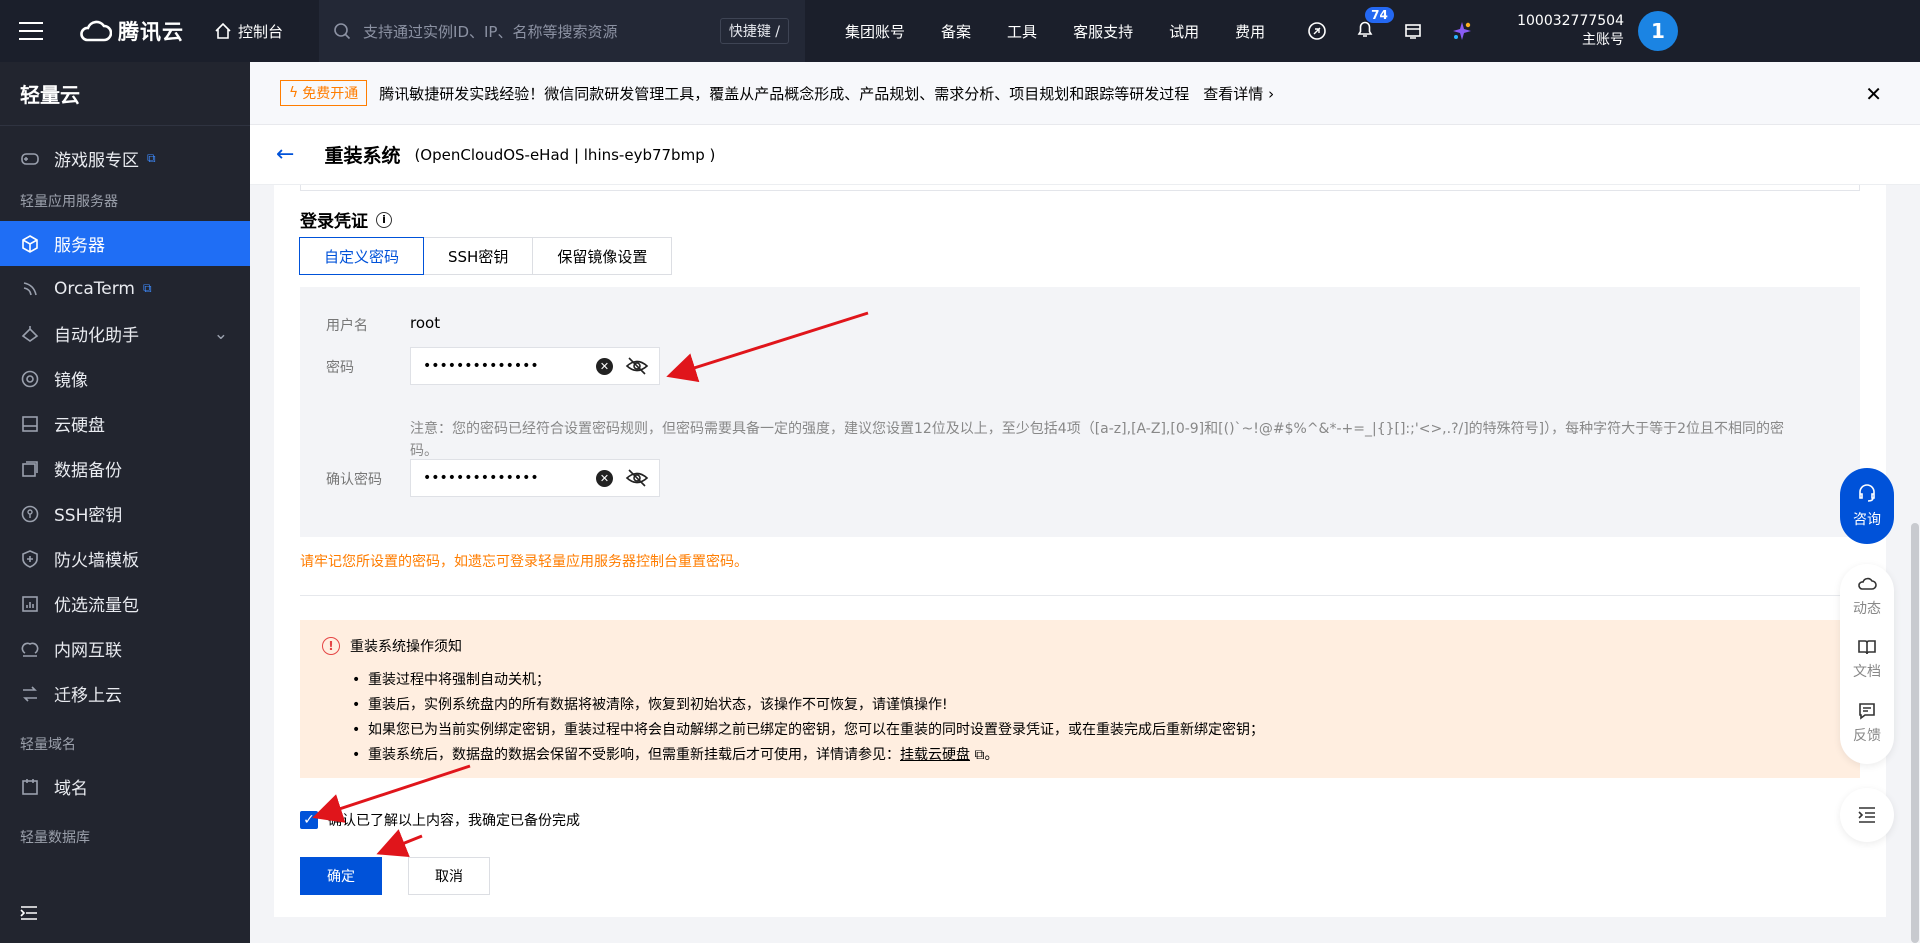  What do you see at coordinates (1867, 732) in the screenshot?
I see `float-feedback-button: 反馈` at bounding box center [1867, 732].